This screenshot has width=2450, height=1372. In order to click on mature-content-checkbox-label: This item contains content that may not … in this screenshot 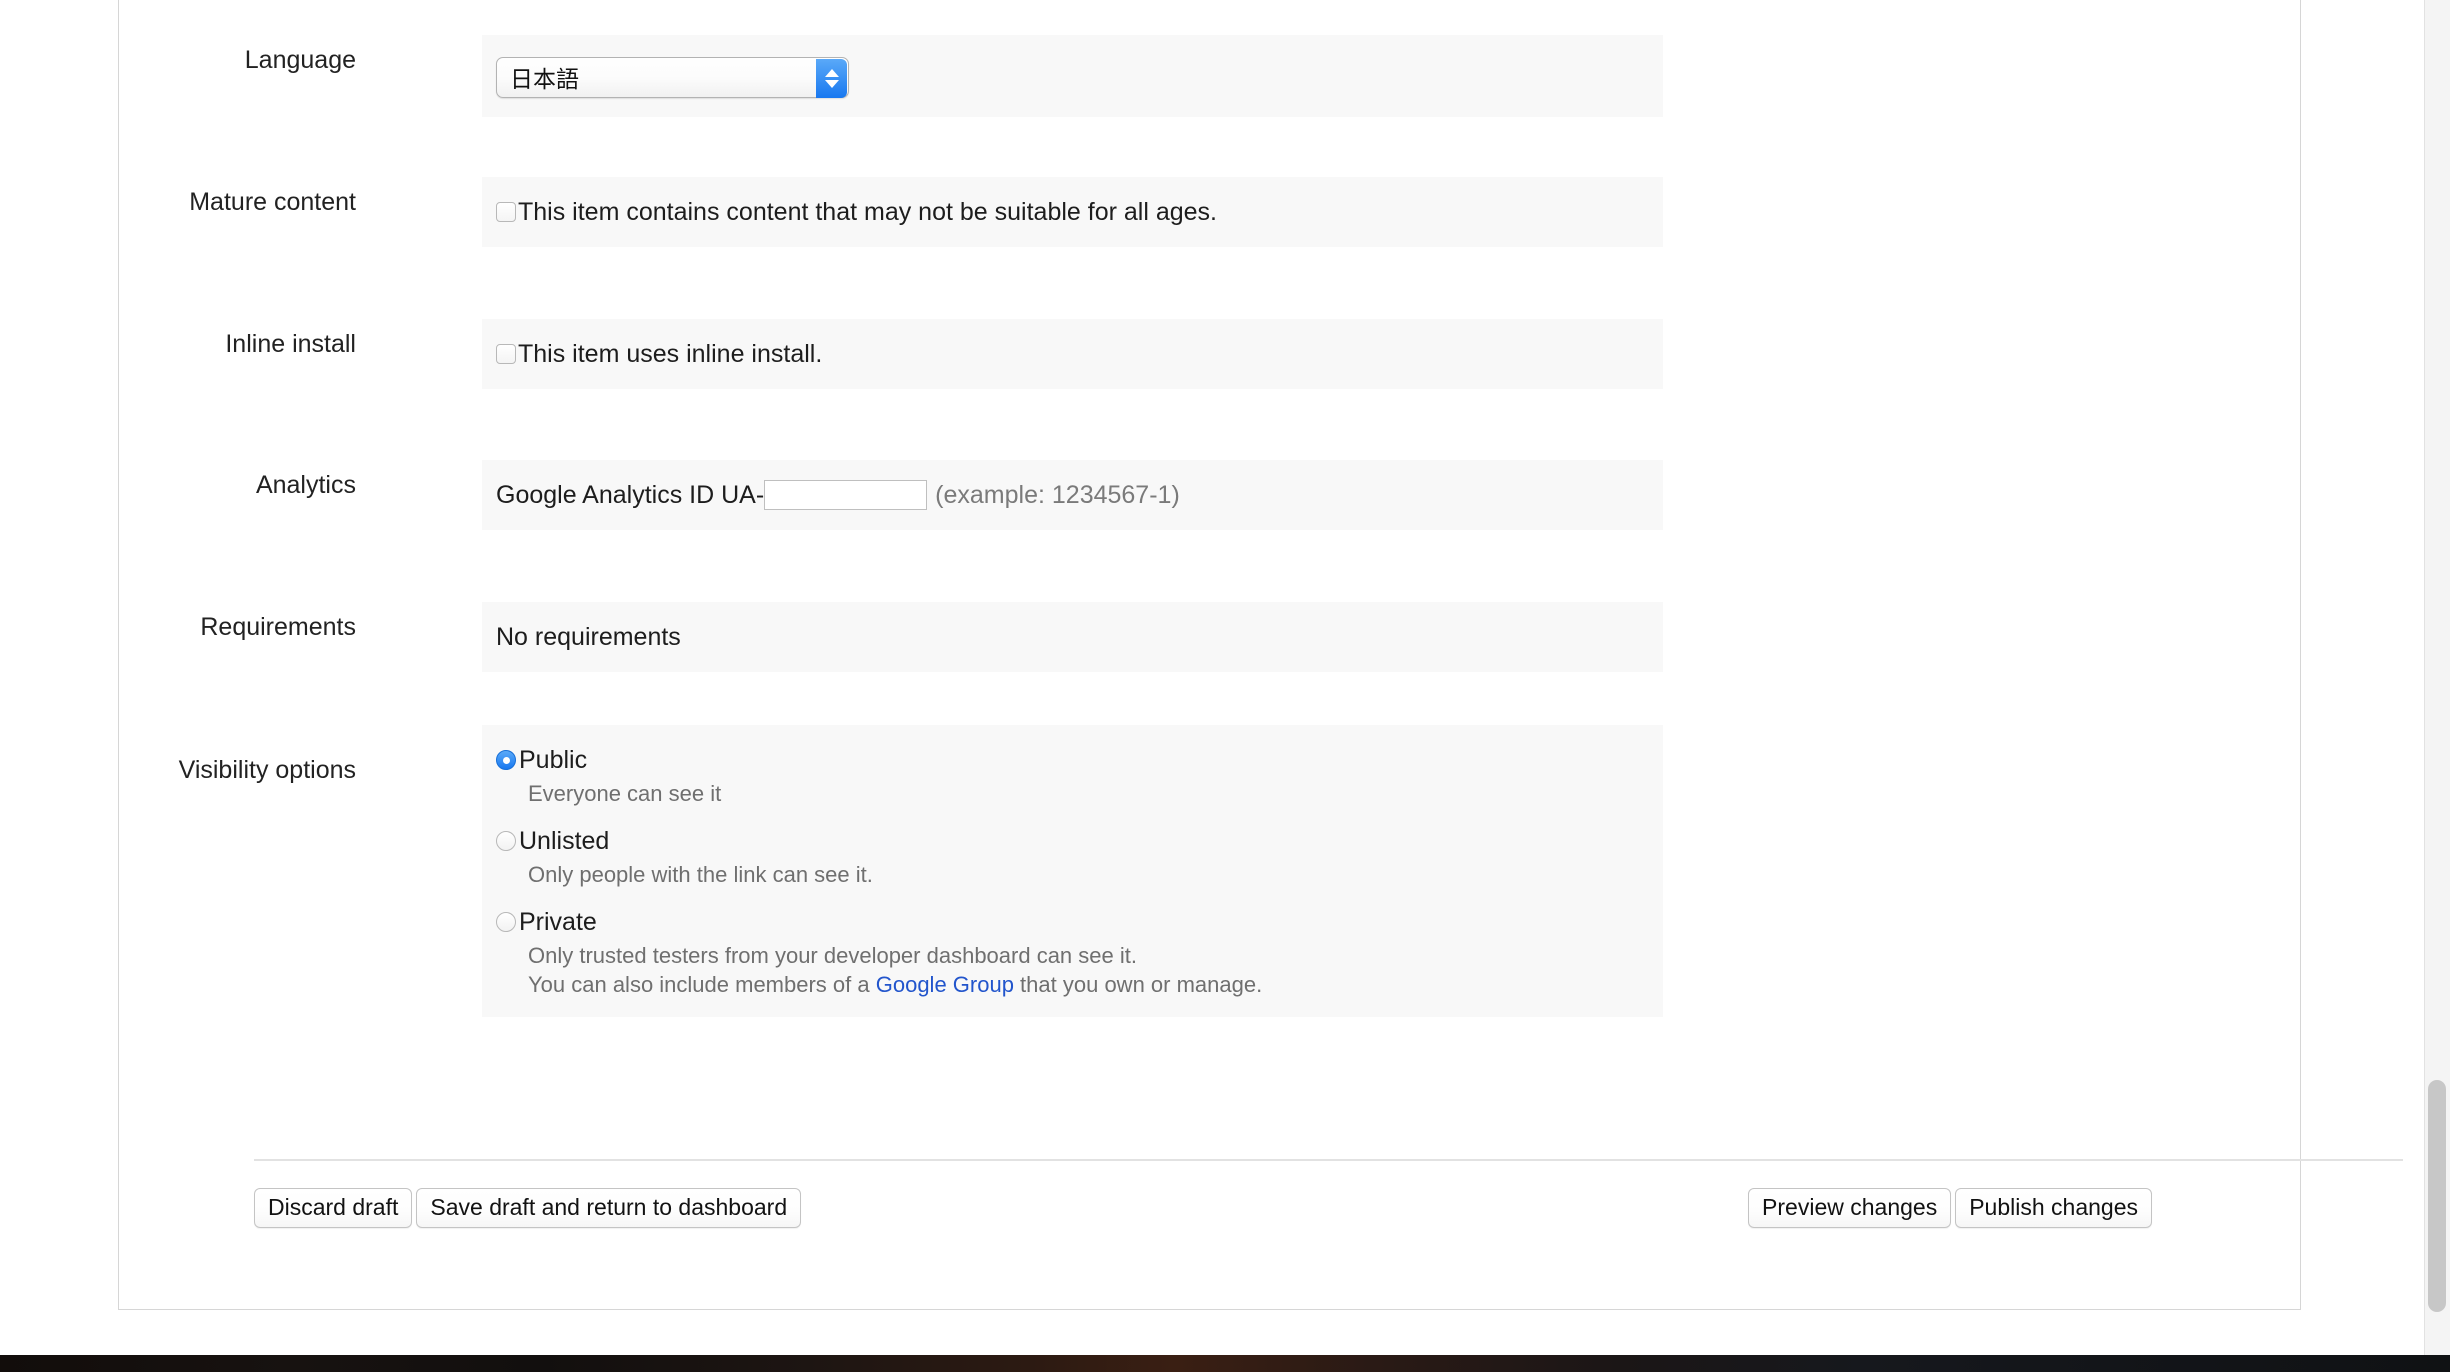, I will do `click(867, 212)`.